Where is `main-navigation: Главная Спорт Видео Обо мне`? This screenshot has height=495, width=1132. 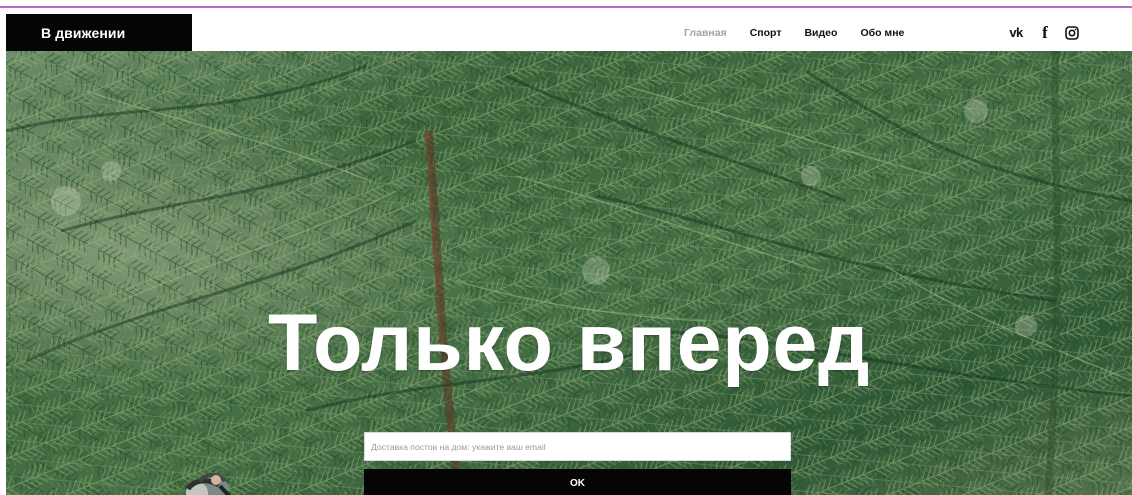
main-navigation: Главная Спорт Видео Обо мне is located at coordinates (794, 32).